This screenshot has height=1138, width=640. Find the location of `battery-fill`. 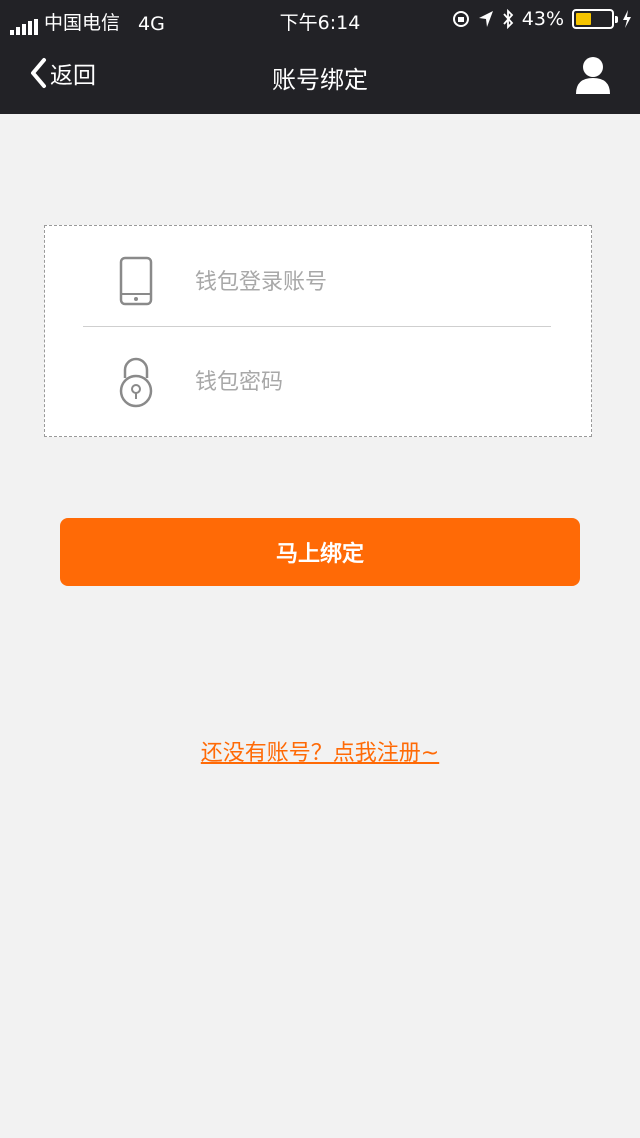

battery-fill is located at coordinates (583, 19).